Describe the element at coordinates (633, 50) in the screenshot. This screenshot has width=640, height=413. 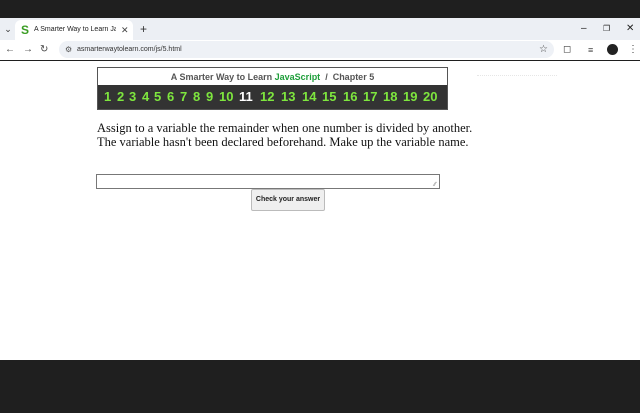
I see `menu-kebab-icon: ⋮` at that location.